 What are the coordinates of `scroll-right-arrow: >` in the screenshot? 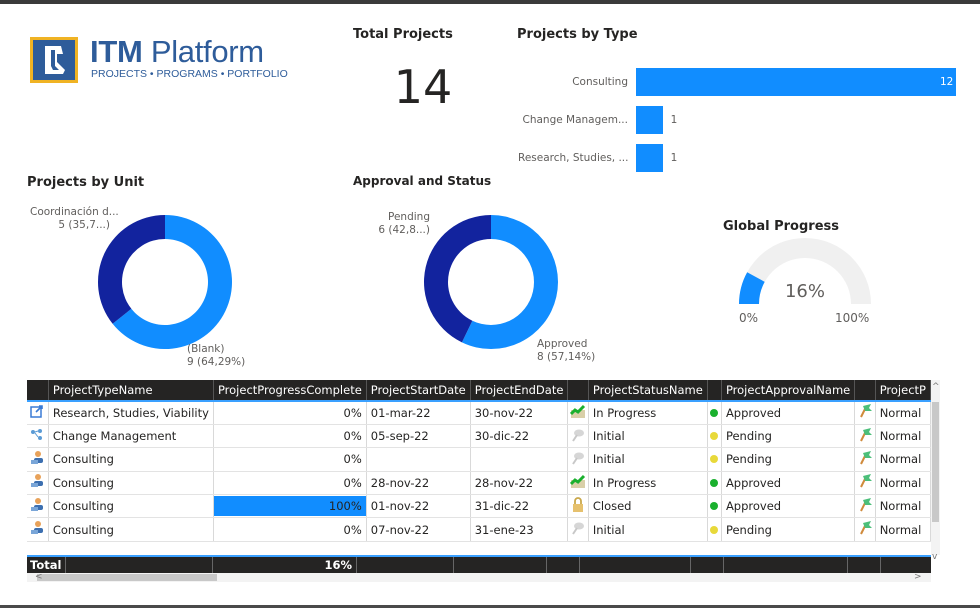 It's located at (918, 577).